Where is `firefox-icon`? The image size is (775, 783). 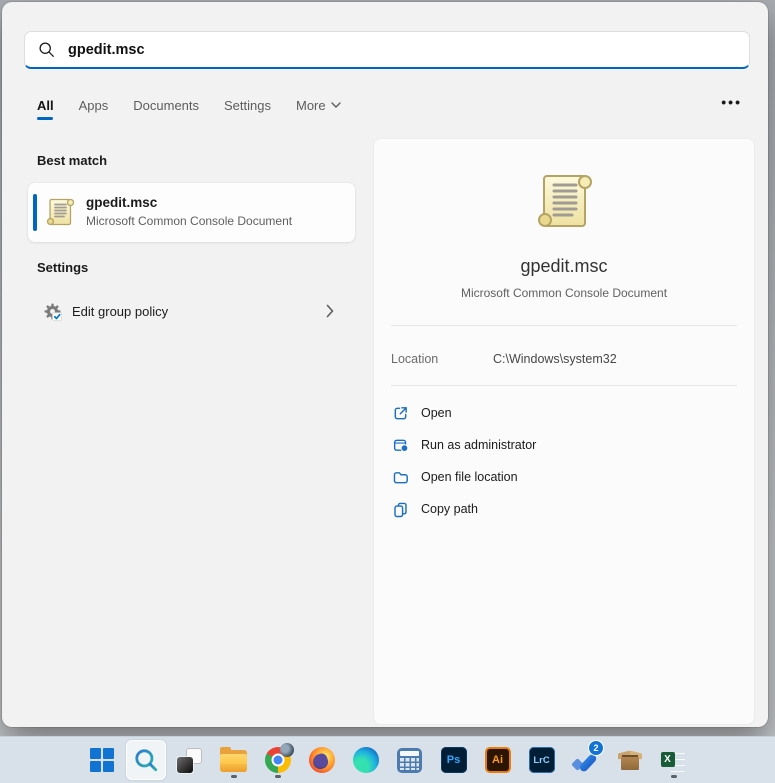 firefox-icon is located at coordinates (321, 760).